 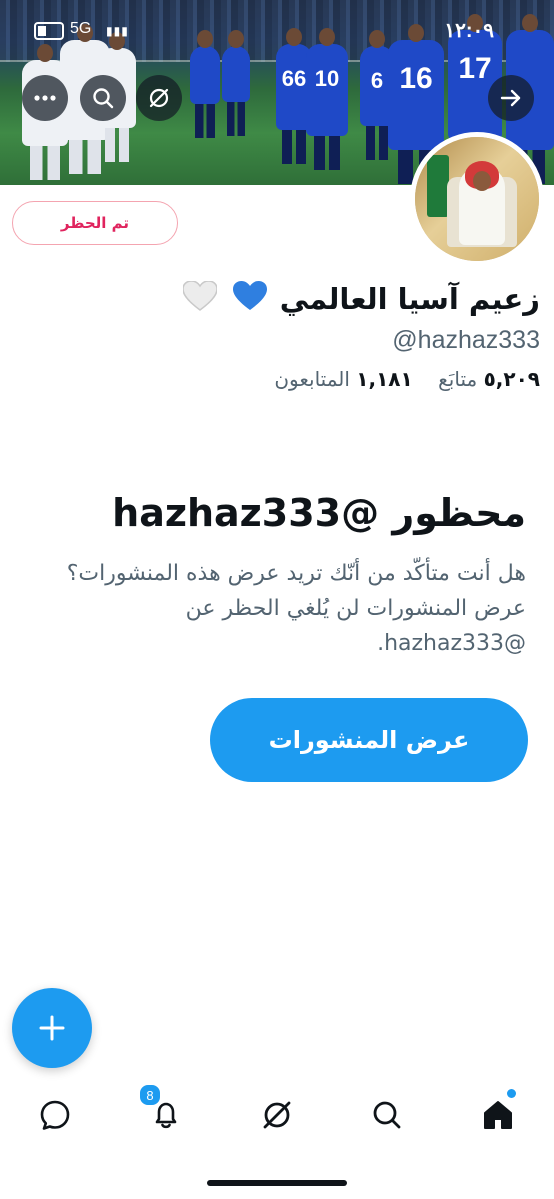 I want to click on followers-link: ١,١٨١ المتابعون, so click(x=343, y=379).